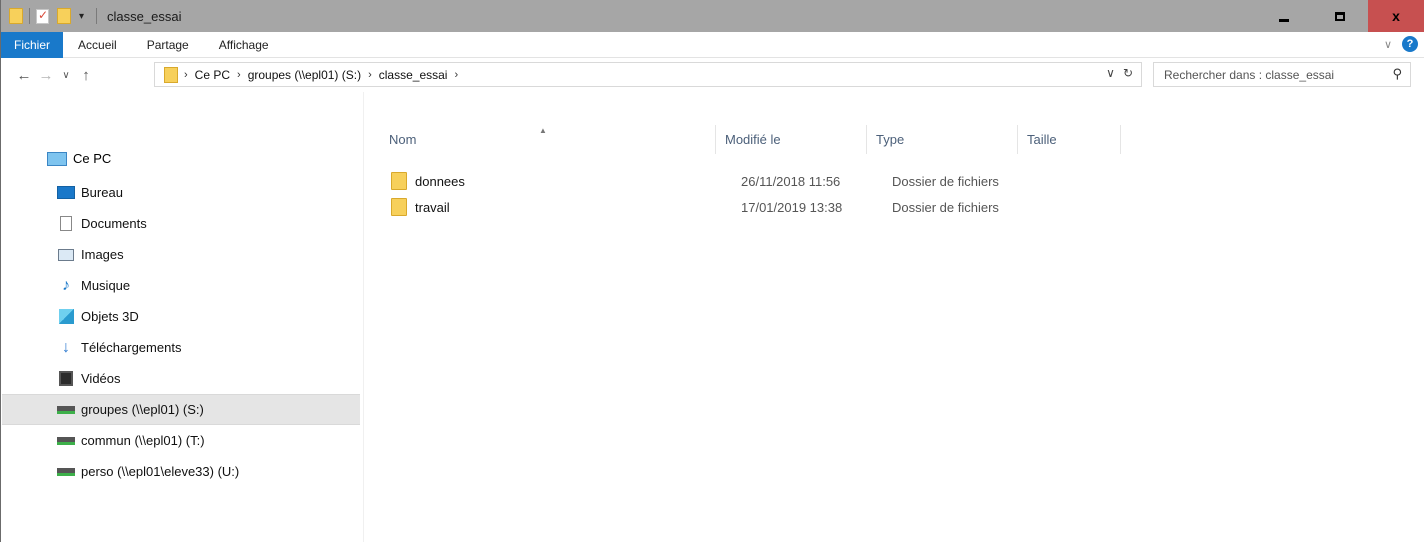 The image size is (1424, 542). Describe the element at coordinates (244, 45) in the screenshot. I see `tab-affichage: Affichage` at that location.